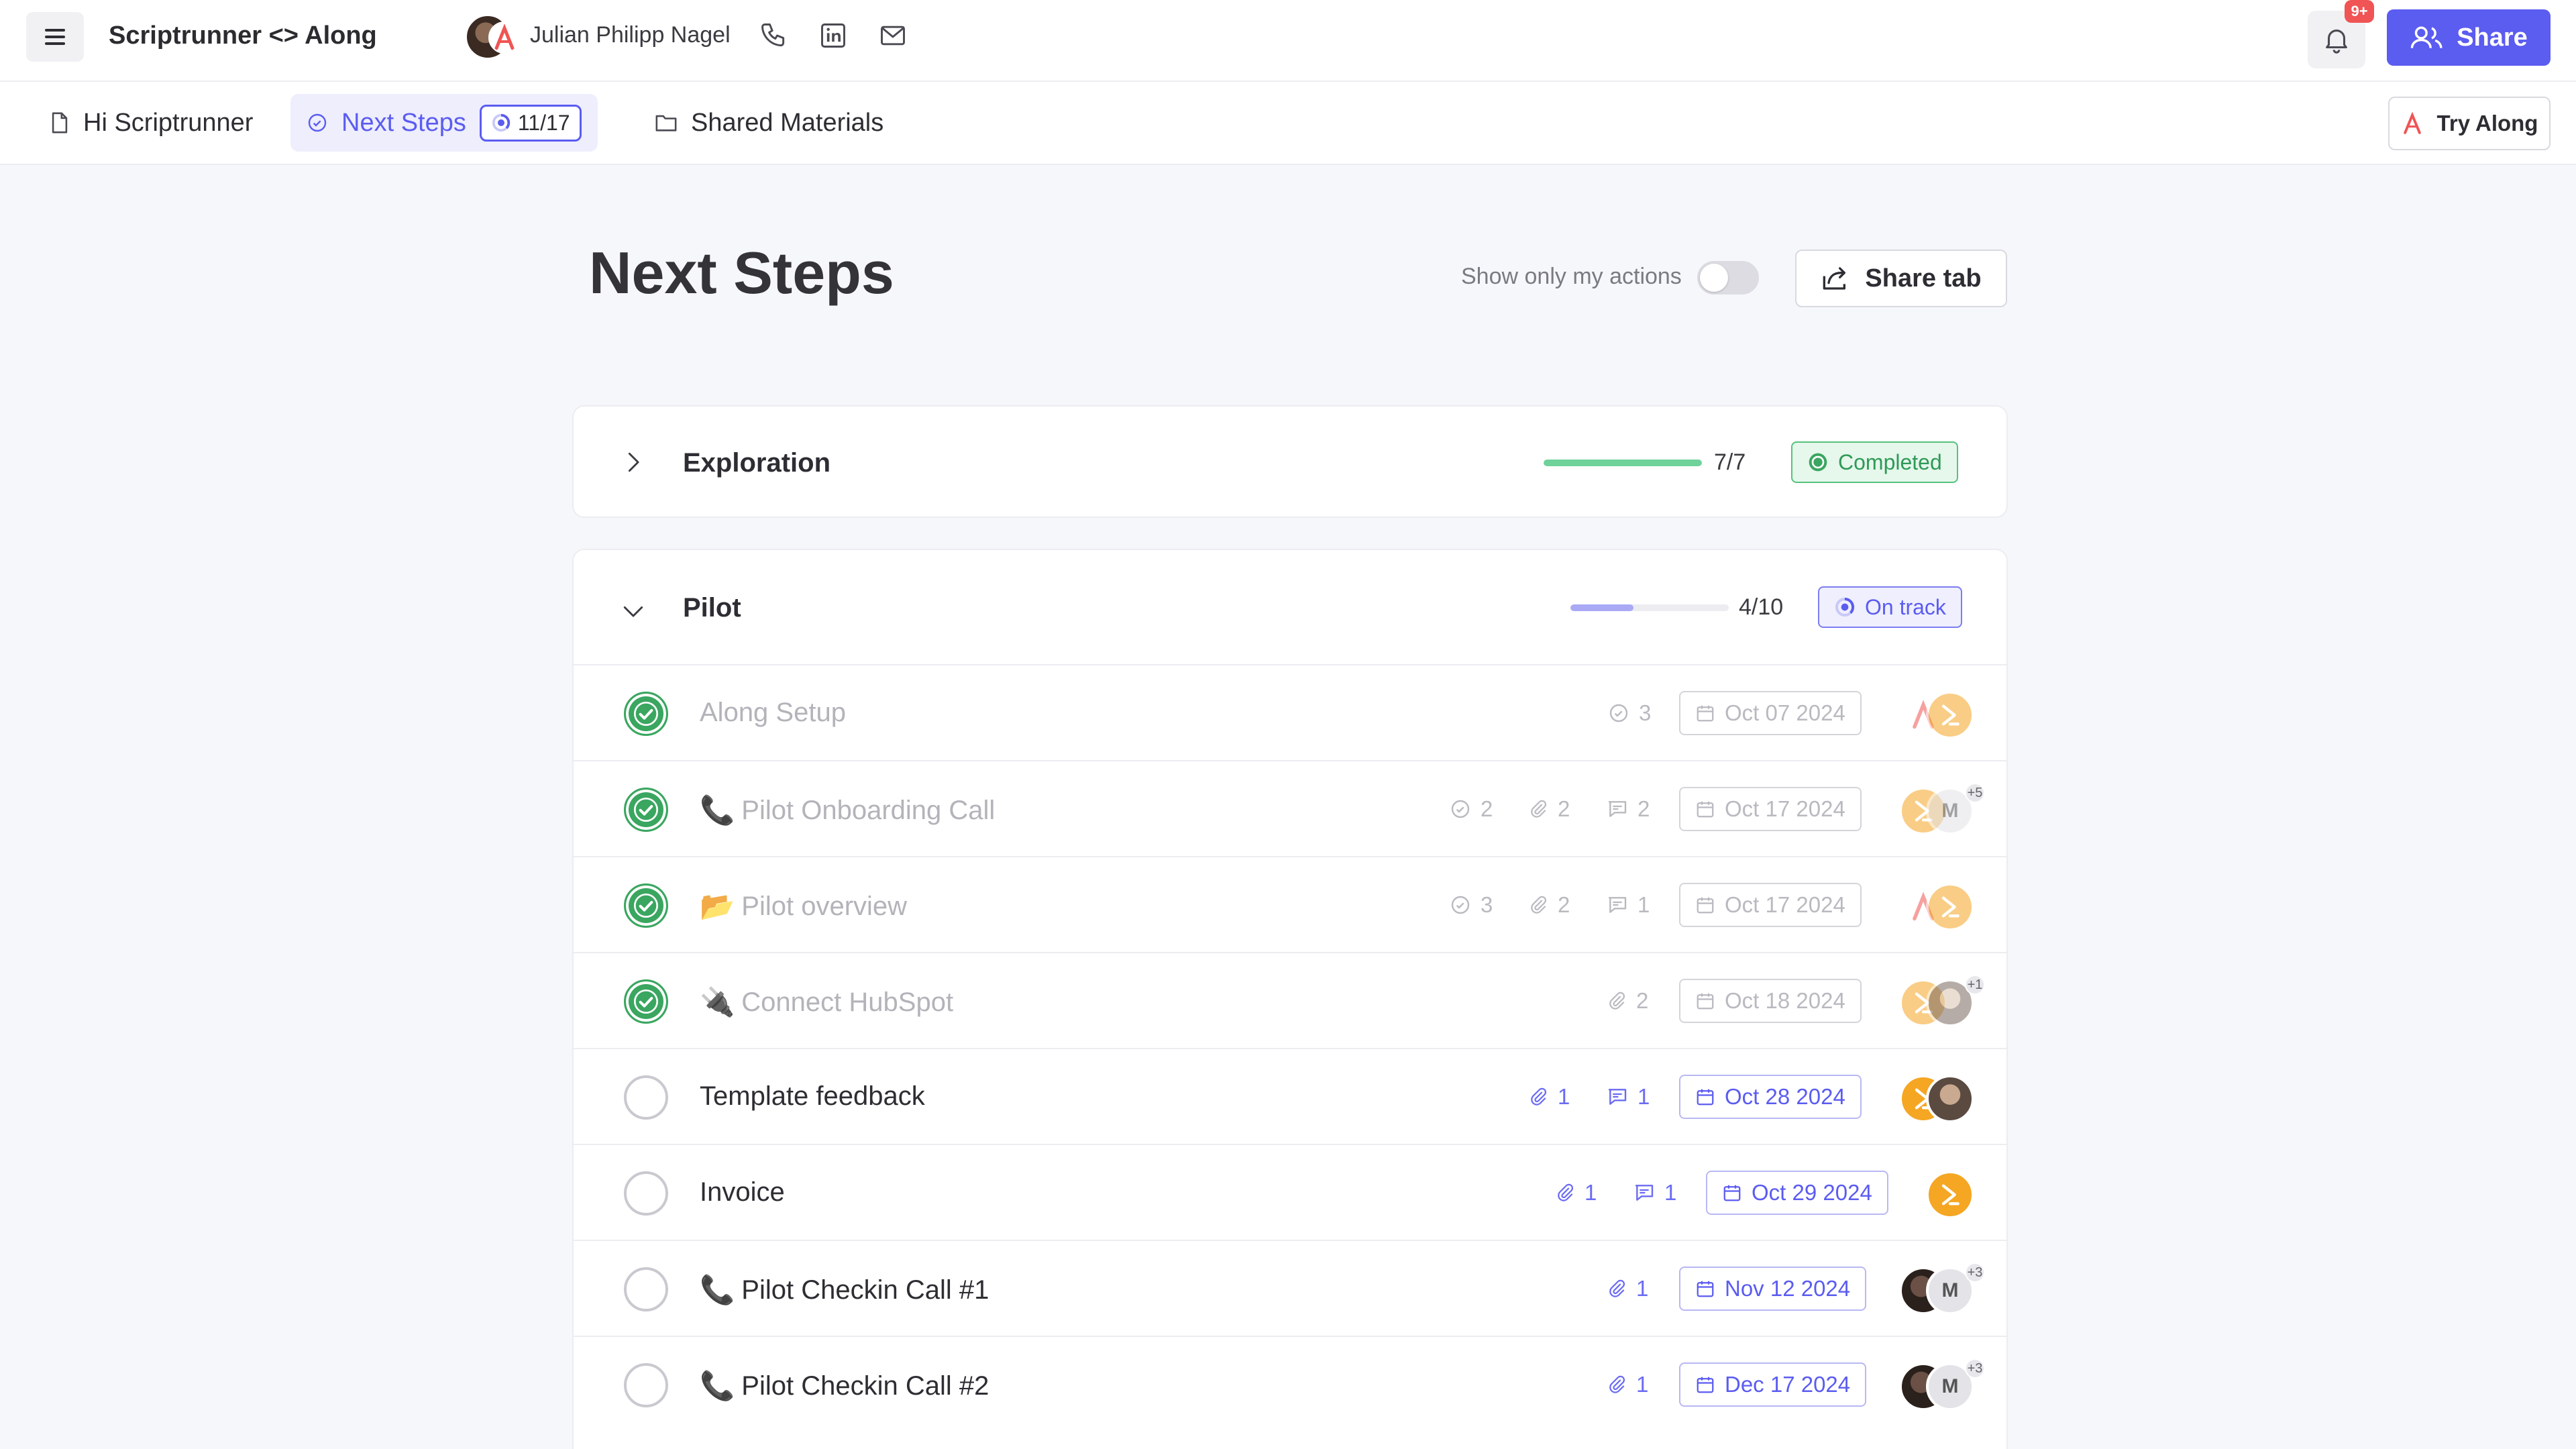  I want to click on show-my-actions-toggle, so click(1728, 277).